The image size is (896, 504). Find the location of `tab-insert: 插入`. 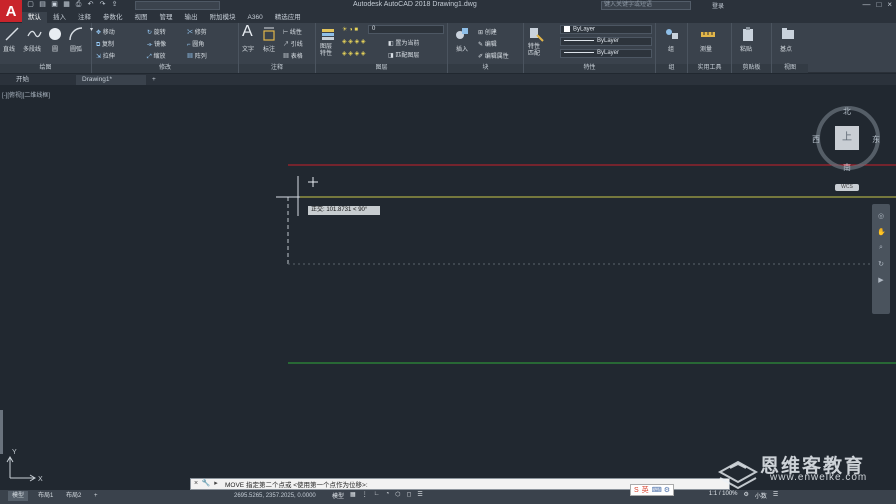

tab-insert: 插入 is located at coordinates (59, 17).